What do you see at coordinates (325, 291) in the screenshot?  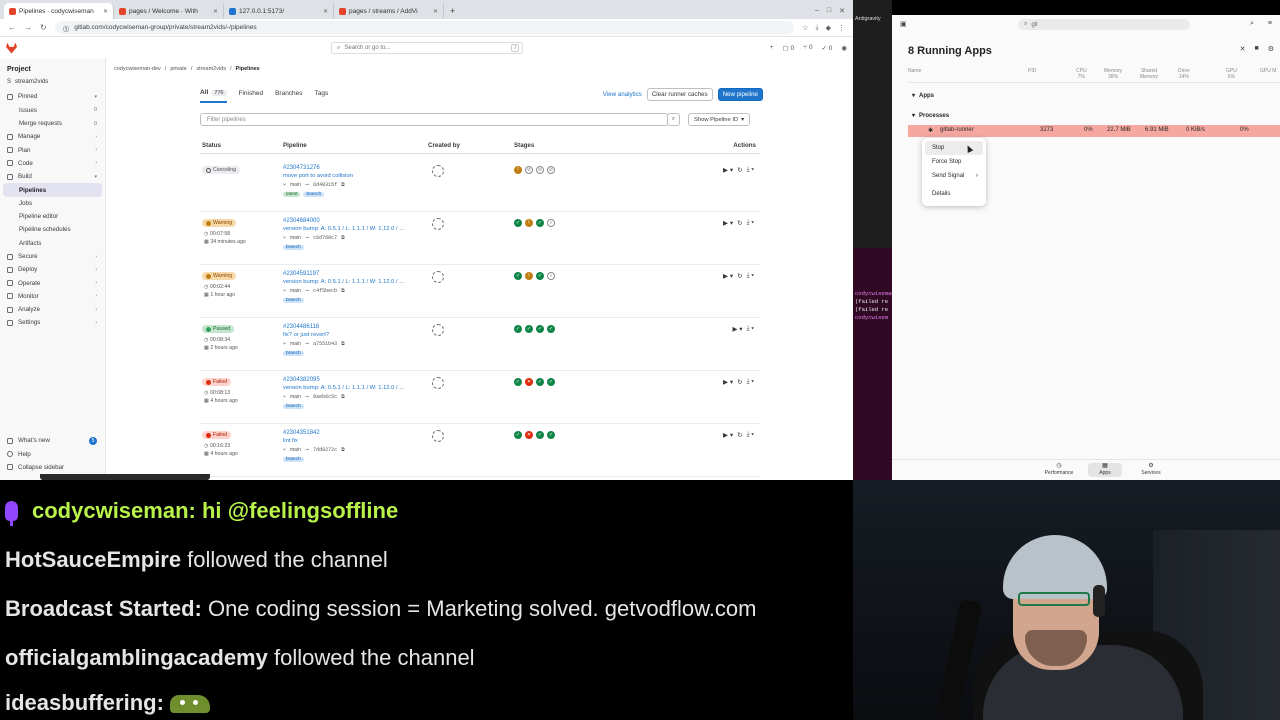 I see `commit-sha: c4f5becb` at bounding box center [325, 291].